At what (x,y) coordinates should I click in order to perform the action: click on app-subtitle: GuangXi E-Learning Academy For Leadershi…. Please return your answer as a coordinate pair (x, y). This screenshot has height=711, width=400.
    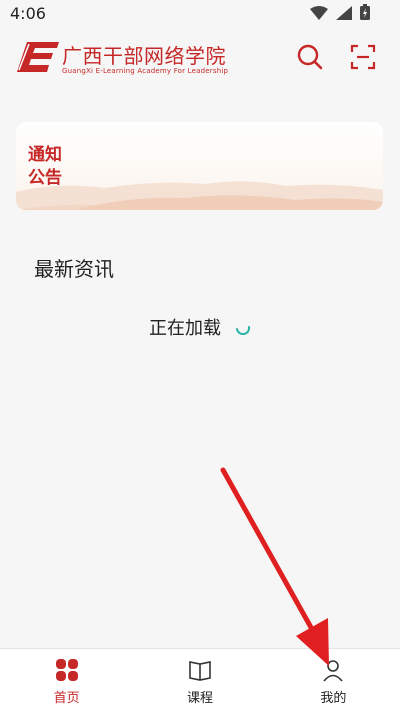
    Looking at the image, I should click on (145, 71).